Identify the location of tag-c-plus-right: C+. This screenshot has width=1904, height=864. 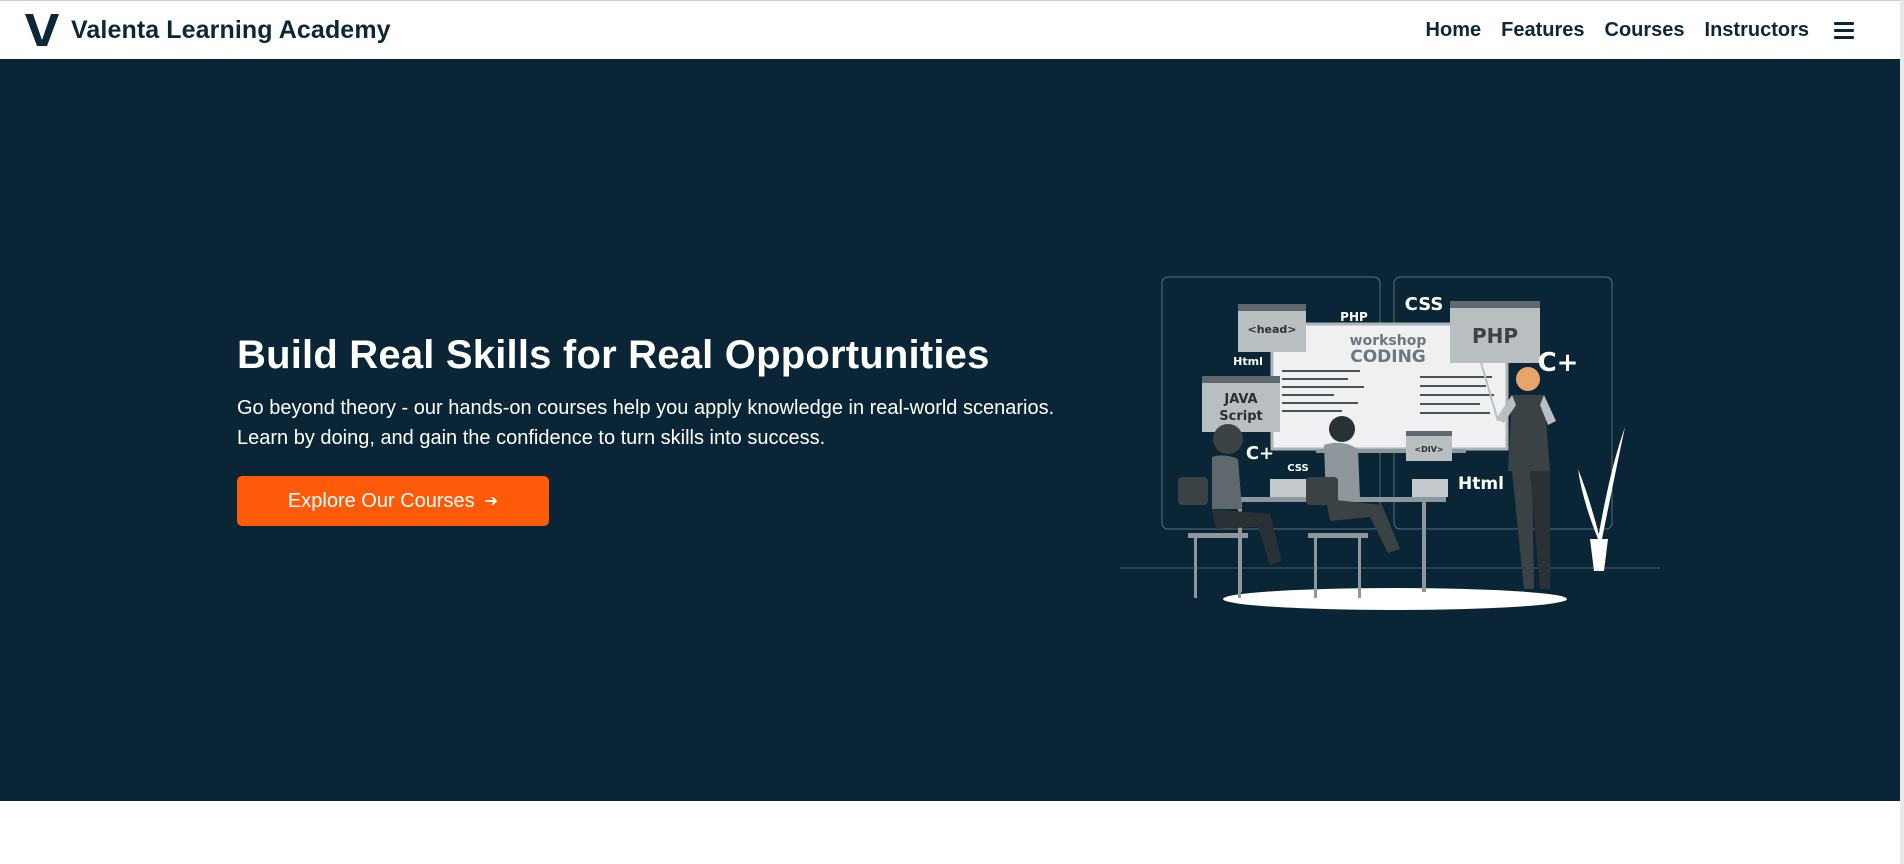
(1558, 363).